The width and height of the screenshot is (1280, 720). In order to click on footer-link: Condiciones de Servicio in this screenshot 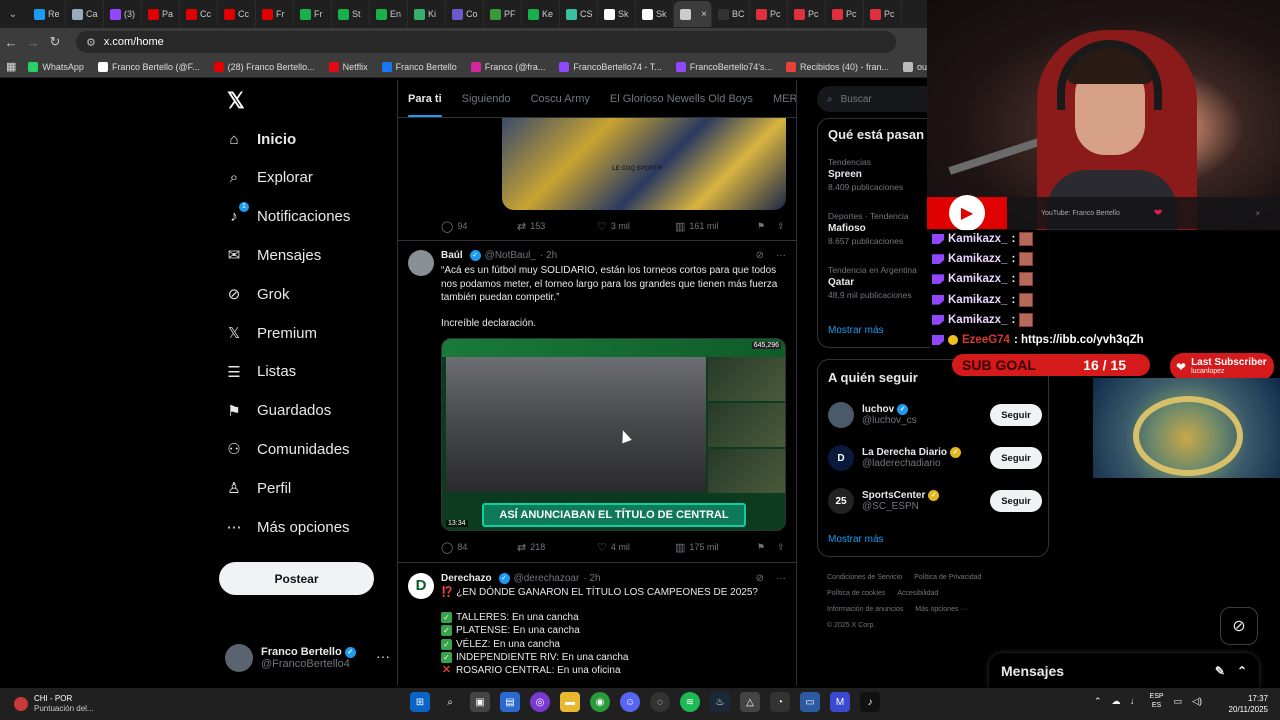, I will do `click(864, 577)`.